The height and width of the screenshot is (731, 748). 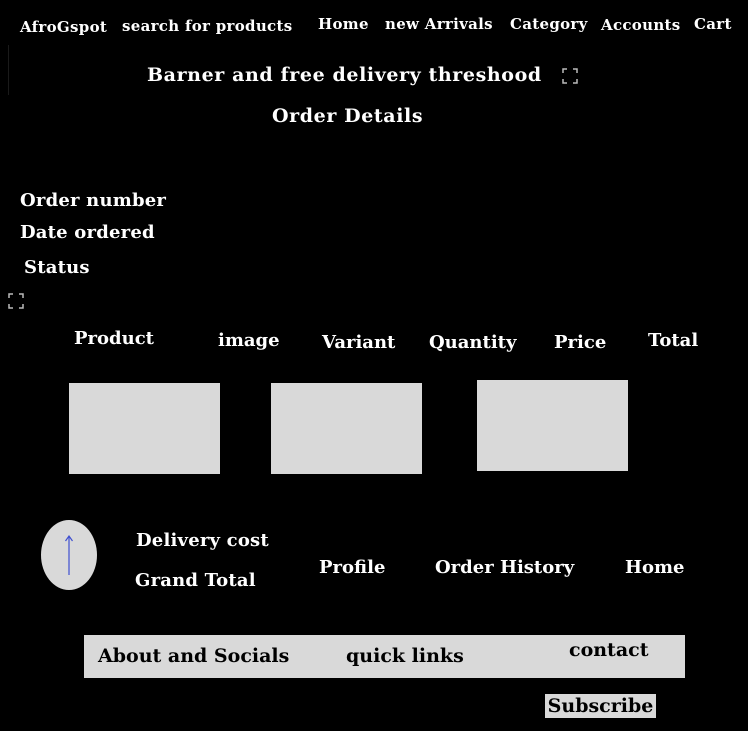 What do you see at coordinates (580, 342) in the screenshot?
I see `column-header-price: Price` at bounding box center [580, 342].